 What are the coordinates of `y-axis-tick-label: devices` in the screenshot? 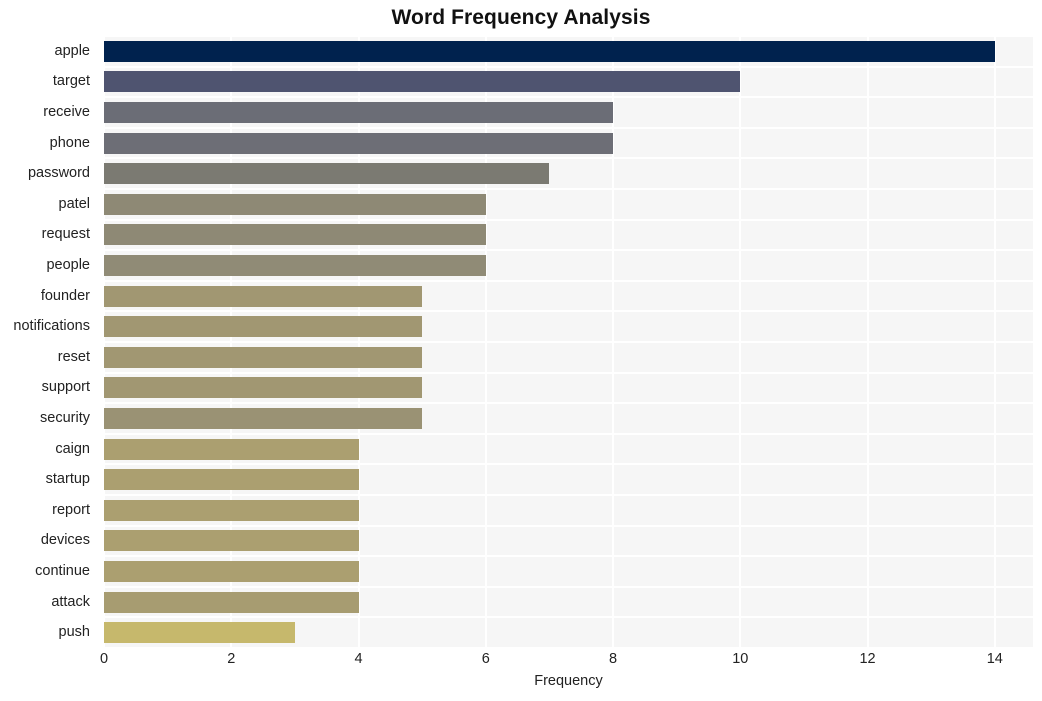 It's located at (65, 540).